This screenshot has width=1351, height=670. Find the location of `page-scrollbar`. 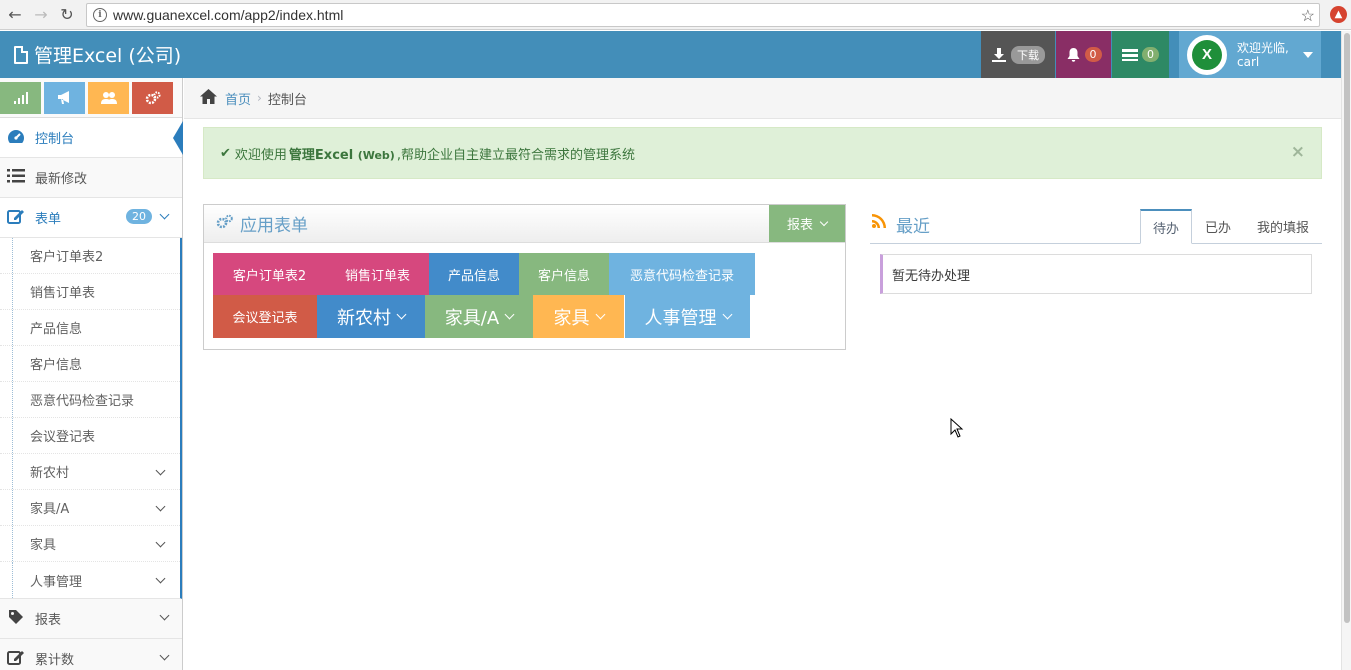

page-scrollbar is located at coordinates (1346, 350).